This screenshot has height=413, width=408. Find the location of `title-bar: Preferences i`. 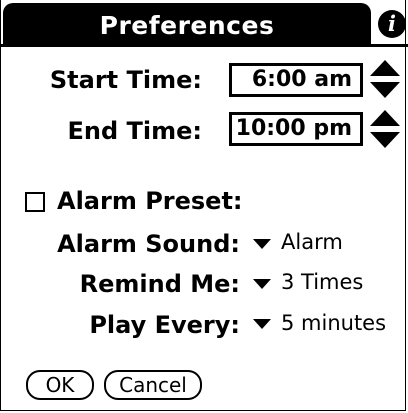

title-bar: Preferences i is located at coordinates (204, 23).